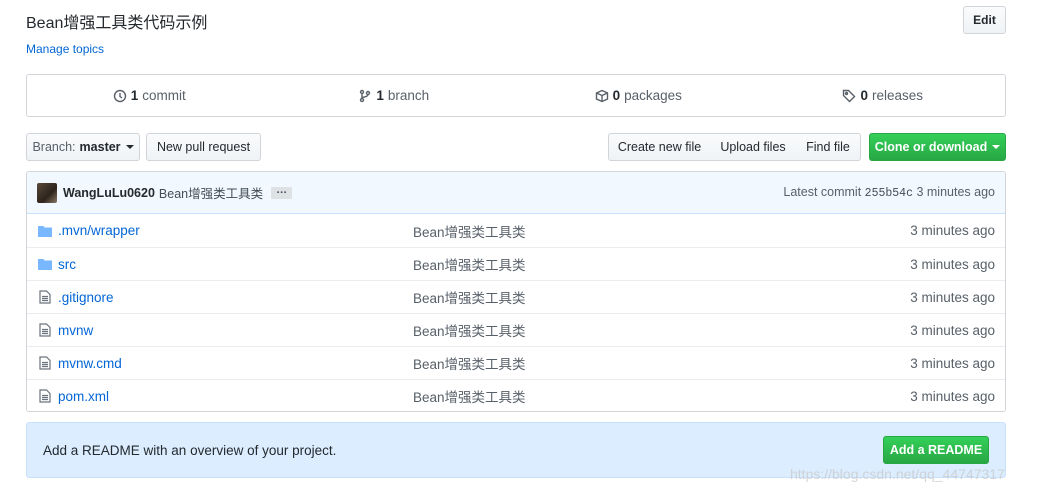 Image resolution: width=1042 pixels, height=494 pixels. Describe the element at coordinates (955, 192) in the screenshot. I see `commit-age: 3 minutes ago` at that location.